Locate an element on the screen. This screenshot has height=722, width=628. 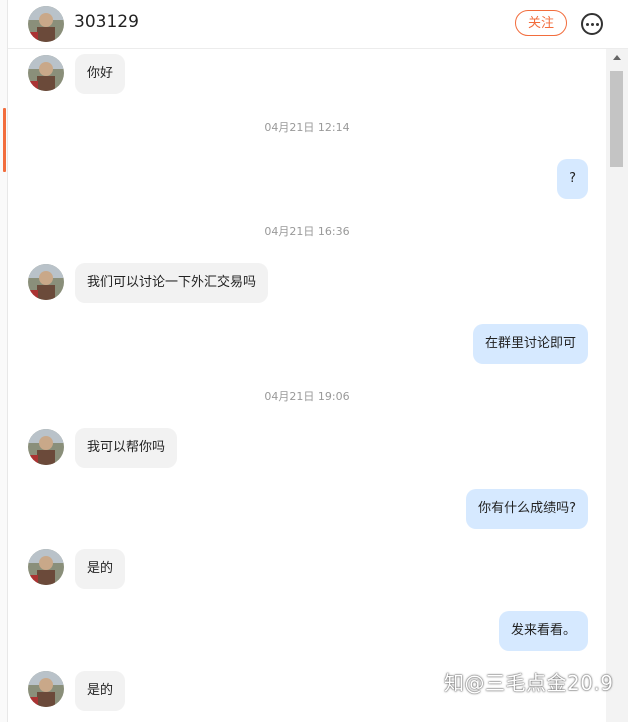
message-bubble: 发来看看。 is located at coordinates (543, 631).